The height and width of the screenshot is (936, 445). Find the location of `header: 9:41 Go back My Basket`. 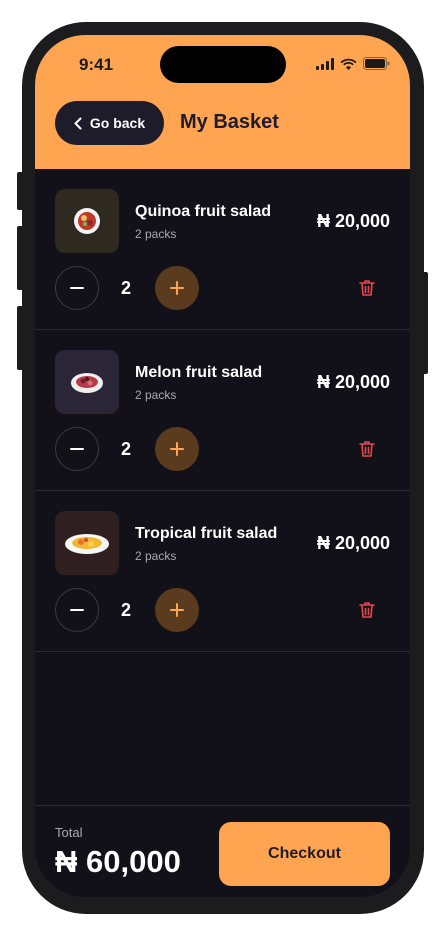

header: 9:41 Go back My Basket is located at coordinates (222, 102).